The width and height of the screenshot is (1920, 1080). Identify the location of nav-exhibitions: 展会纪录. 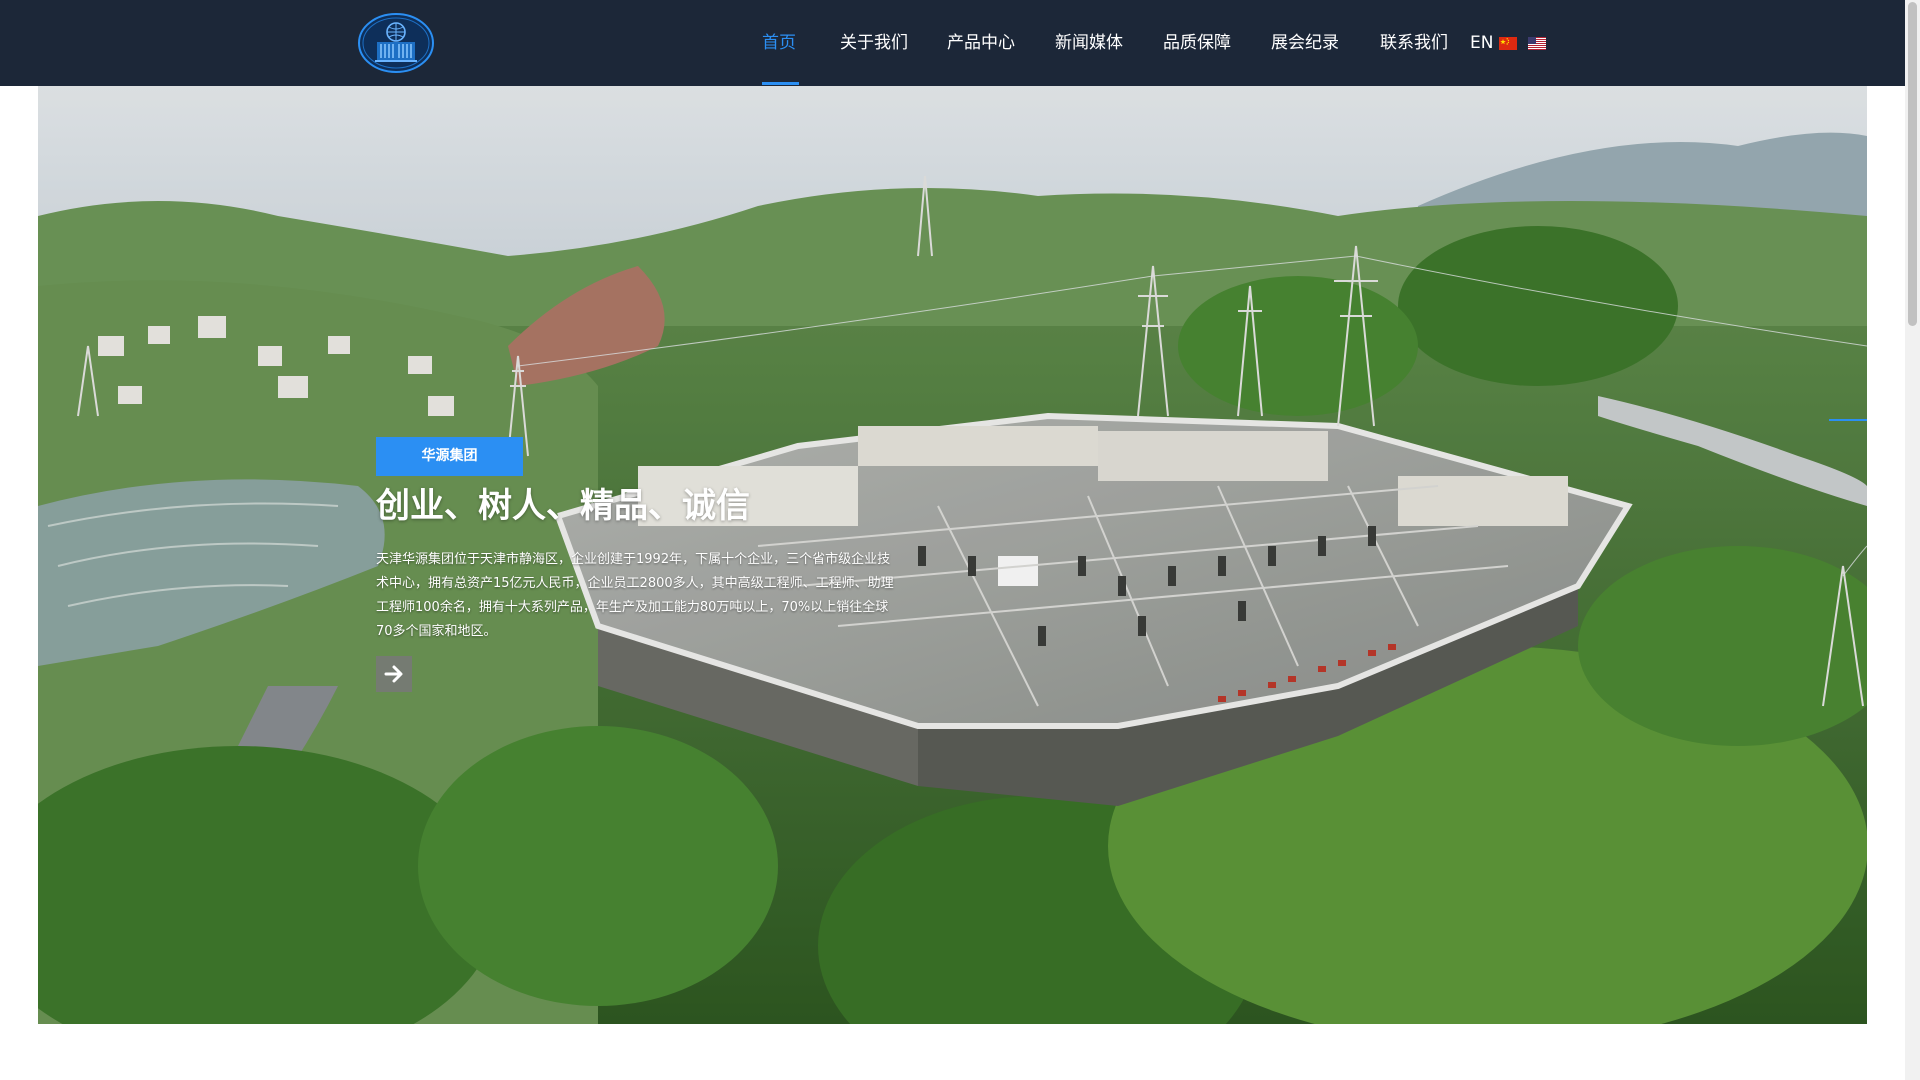
(1305, 43).